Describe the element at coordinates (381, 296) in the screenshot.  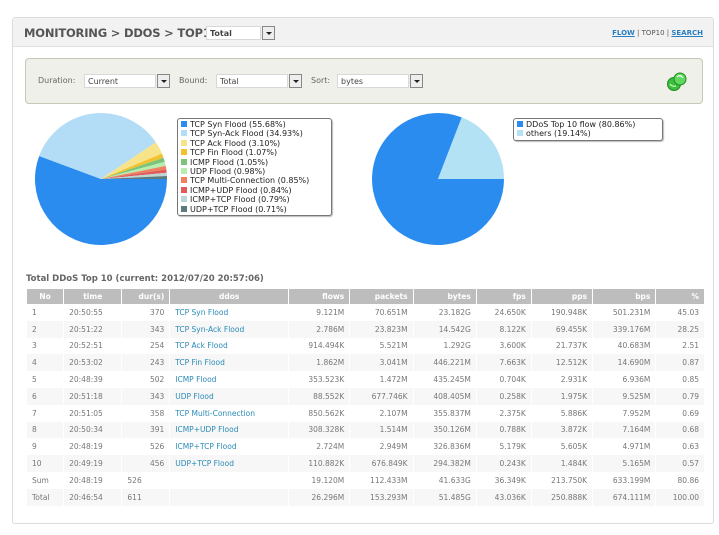
I see `column-header: packets` at that location.